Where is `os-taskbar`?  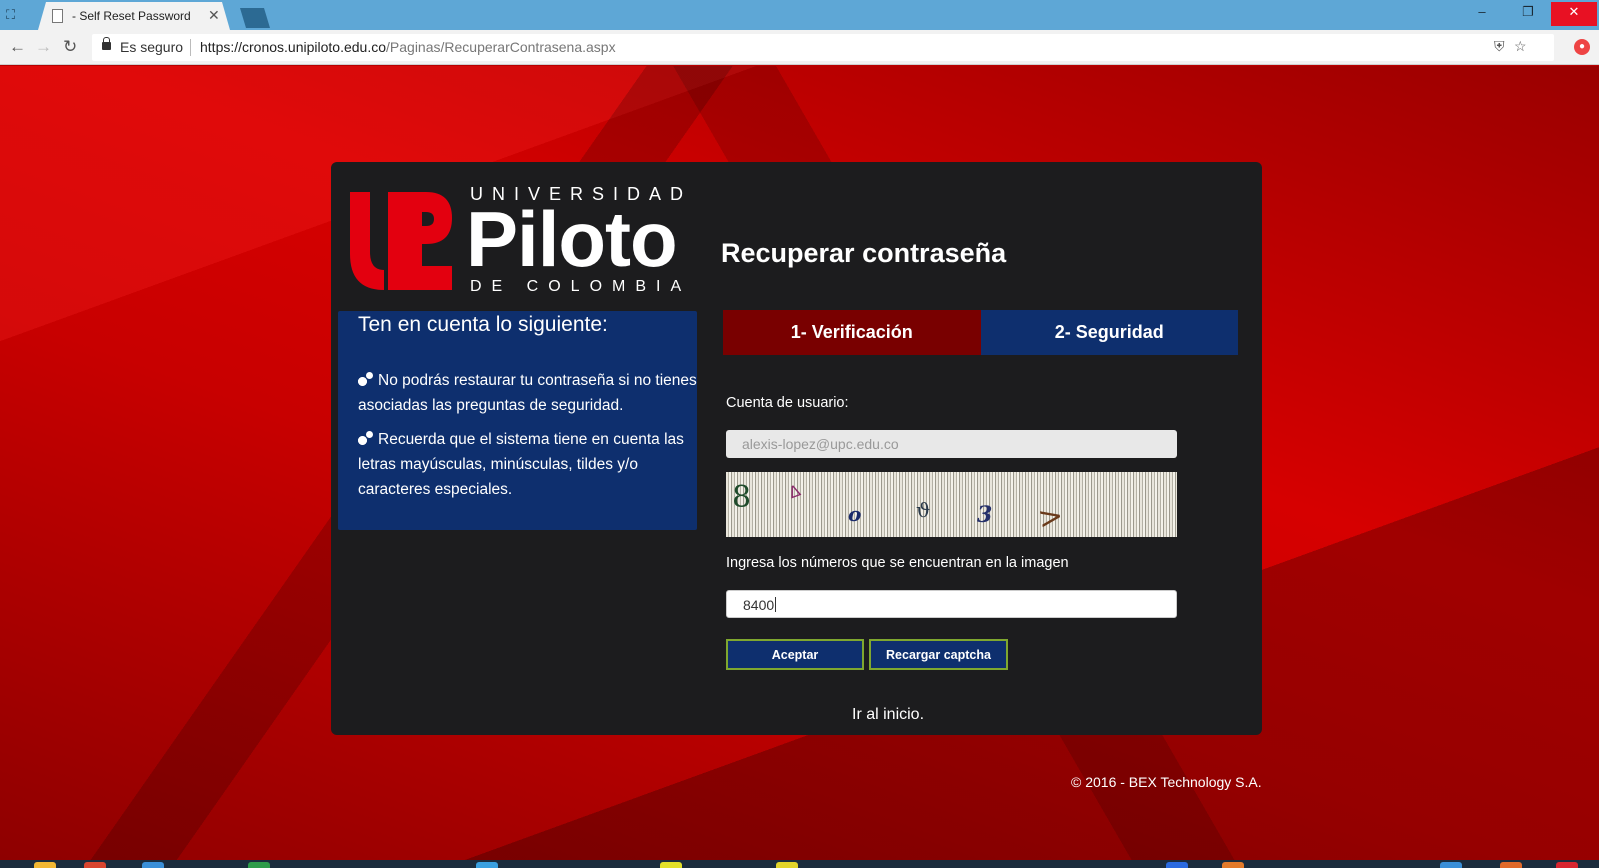 os-taskbar is located at coordinates (799, 864).